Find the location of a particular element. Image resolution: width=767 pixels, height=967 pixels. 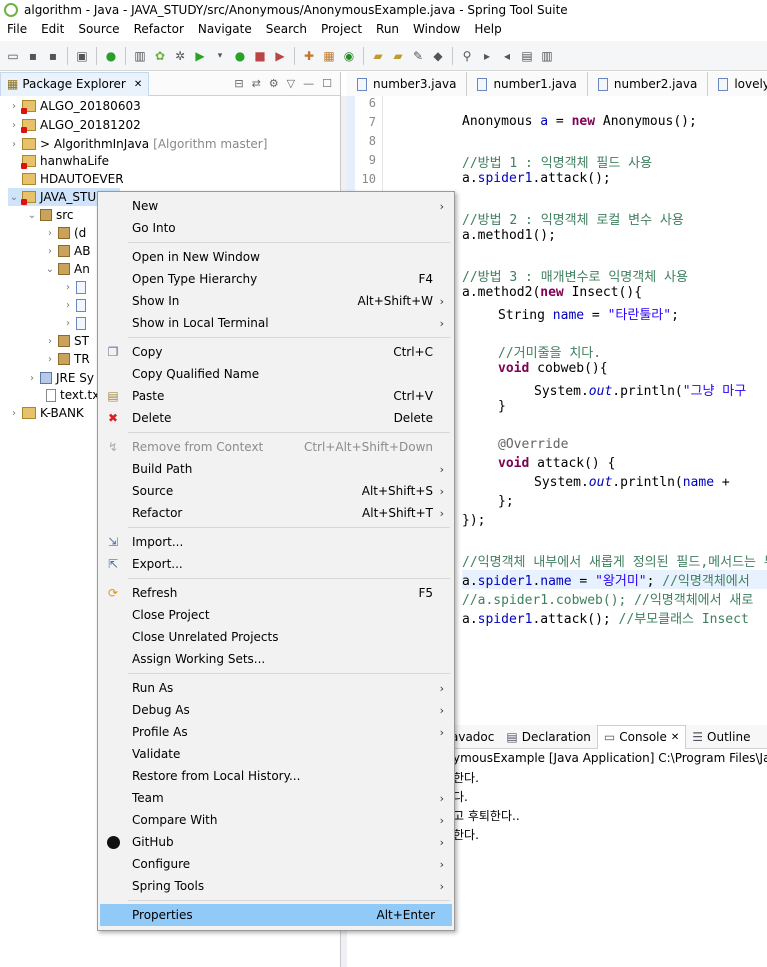

open-type-icon: ▰ is located at coordinates (378, 56).